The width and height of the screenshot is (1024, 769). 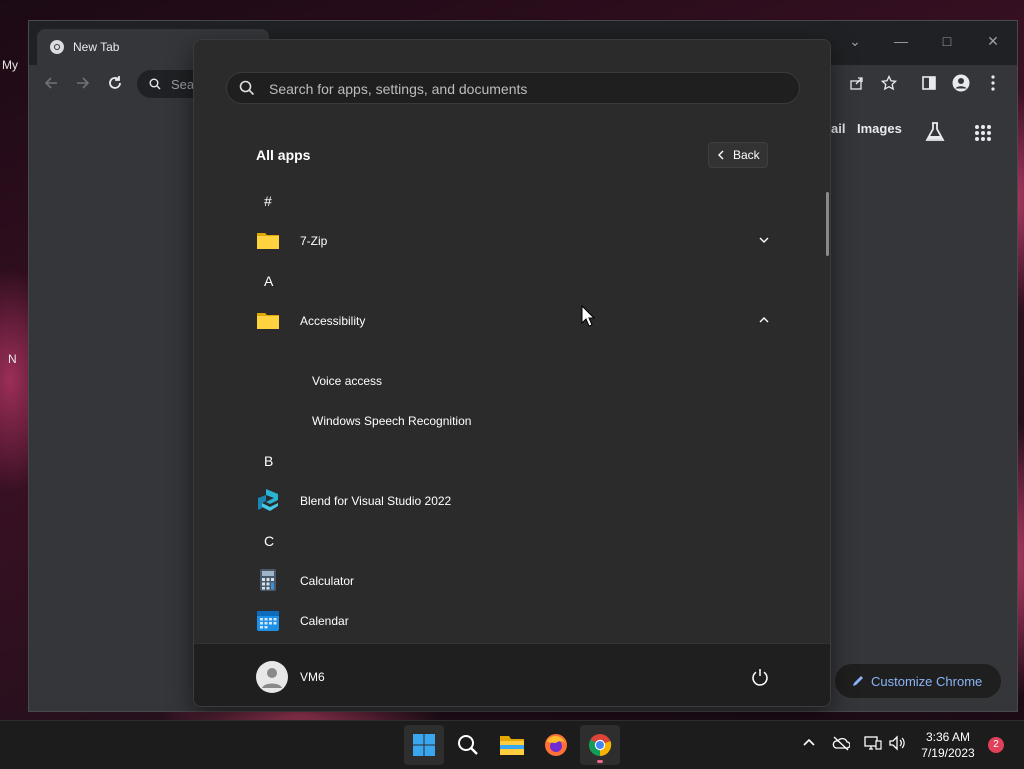 I want to click on tab-search-icon: ⌄, so click(x=855, y=41).